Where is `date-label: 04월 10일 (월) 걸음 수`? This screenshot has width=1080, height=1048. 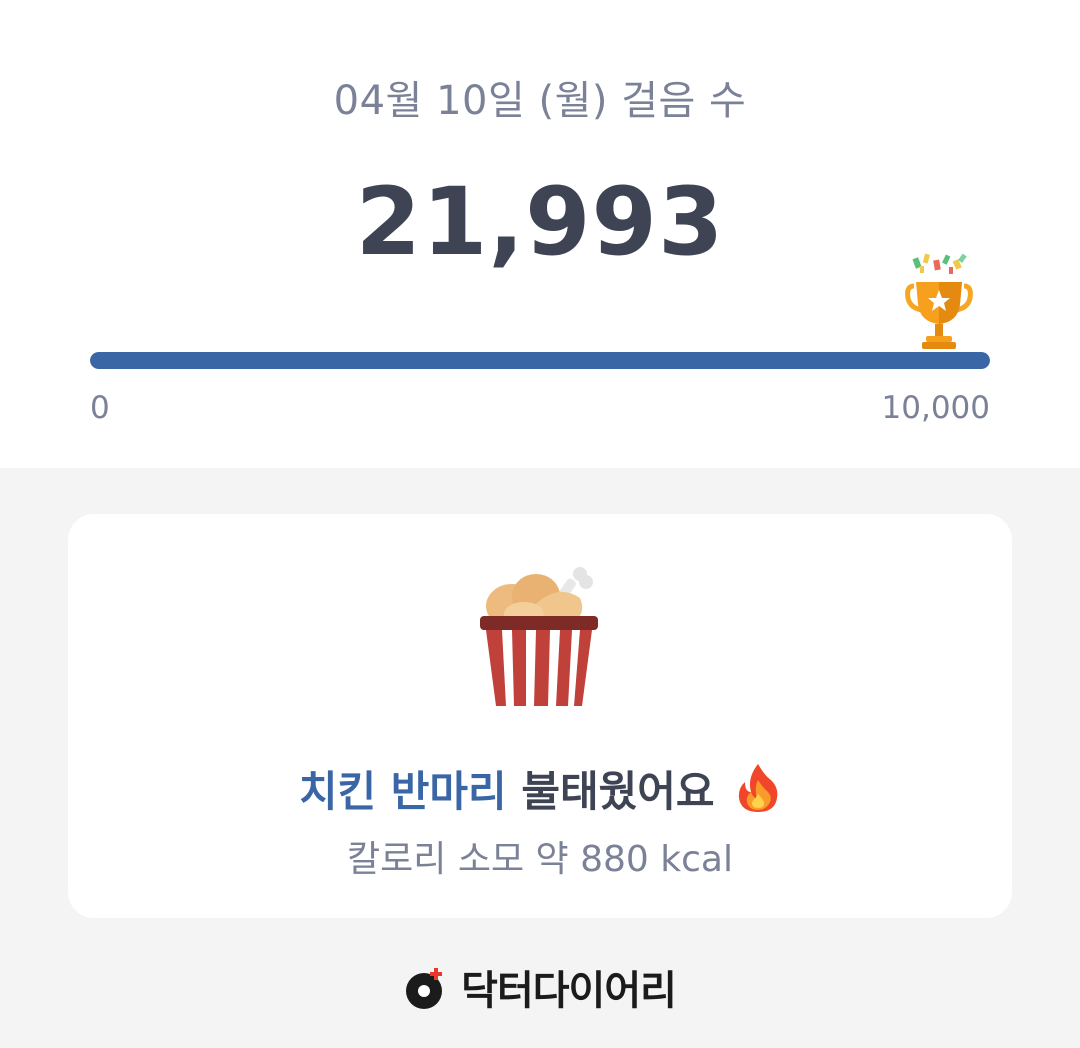 date-label: 04월 10일 (월) 걸음 수 is located at coordinates (540, 101).